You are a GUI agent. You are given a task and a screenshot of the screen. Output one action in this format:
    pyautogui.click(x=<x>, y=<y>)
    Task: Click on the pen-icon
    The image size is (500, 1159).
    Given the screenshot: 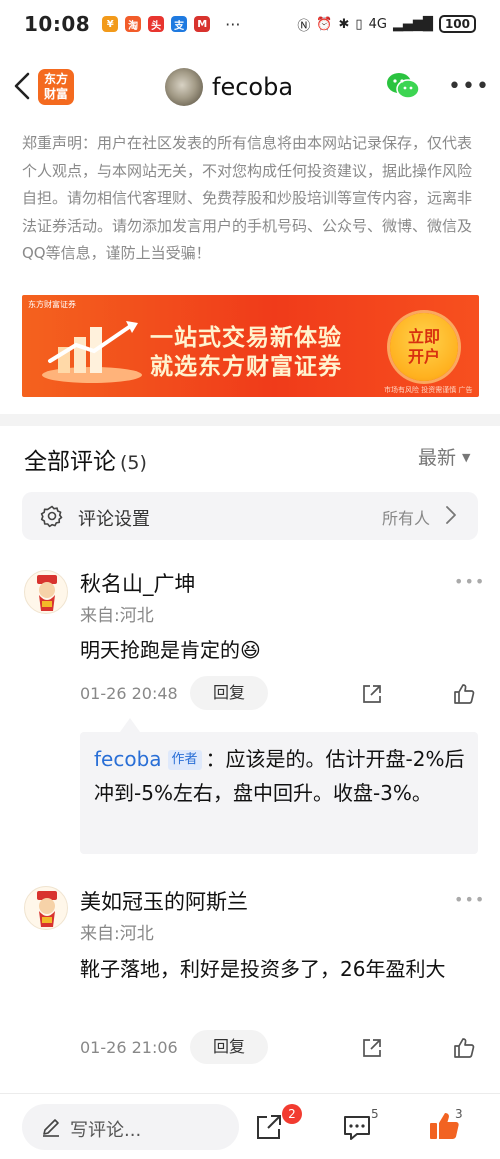 What is the action you would take?
    pyautogui.click(x=51, y=1128)
    